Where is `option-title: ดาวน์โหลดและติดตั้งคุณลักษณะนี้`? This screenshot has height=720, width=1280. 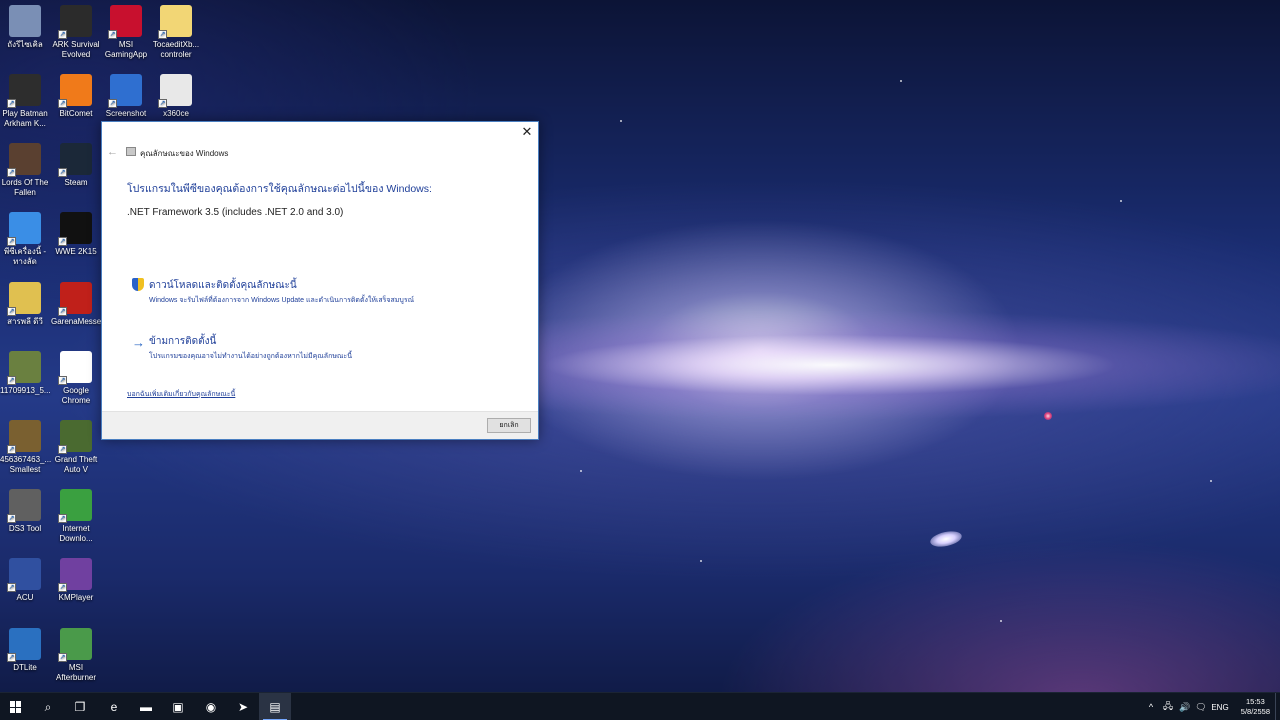
option-title: ดาวน์โหลดและติดตั้งคุณลักษณะนี้ is located at coordinates (223, 285).